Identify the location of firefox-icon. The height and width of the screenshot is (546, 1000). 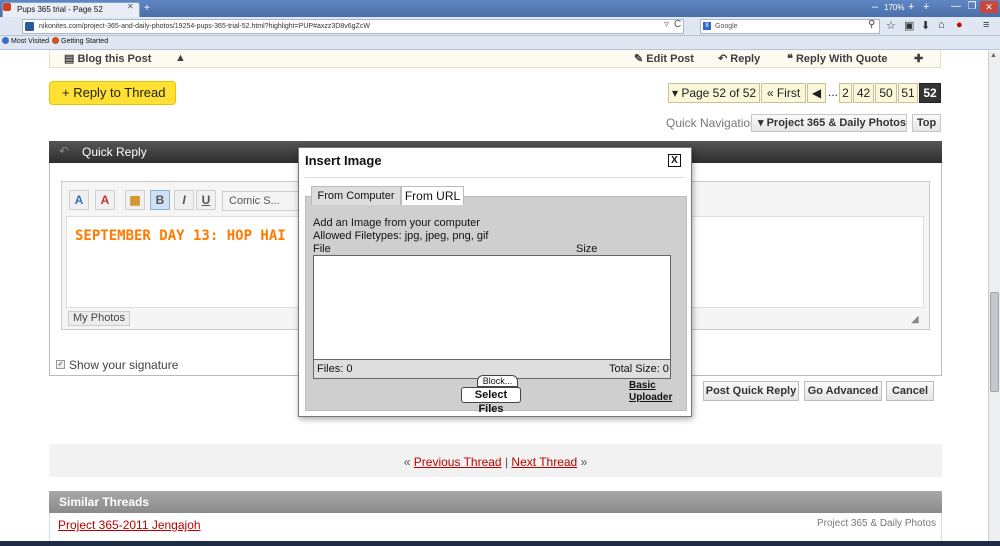
(55, 40).